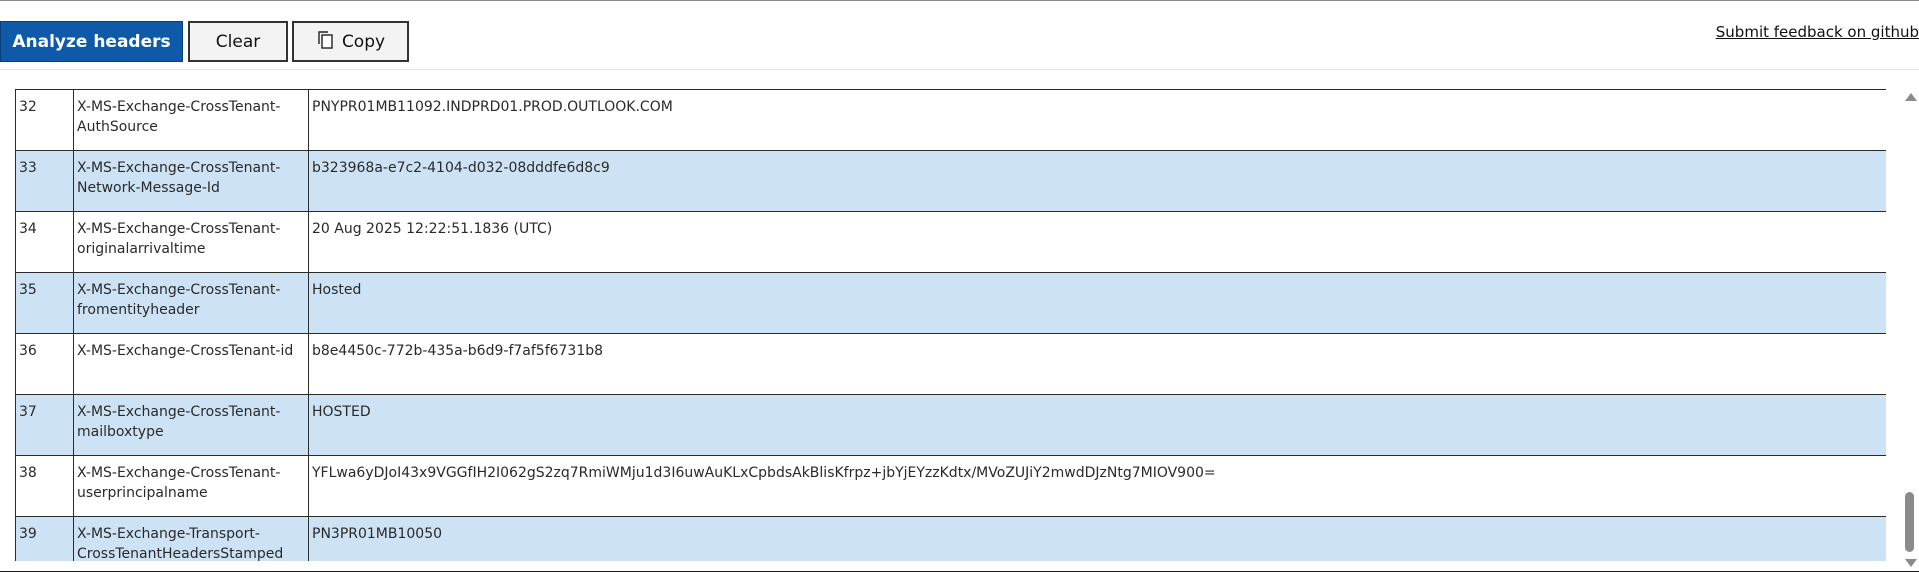 Image resolution: width=1919 pixels, height=572 pixels. What do you see at coordinates (326, 40) in the screenshot?
I see `copy-icon` at bounding box center [326, 40].